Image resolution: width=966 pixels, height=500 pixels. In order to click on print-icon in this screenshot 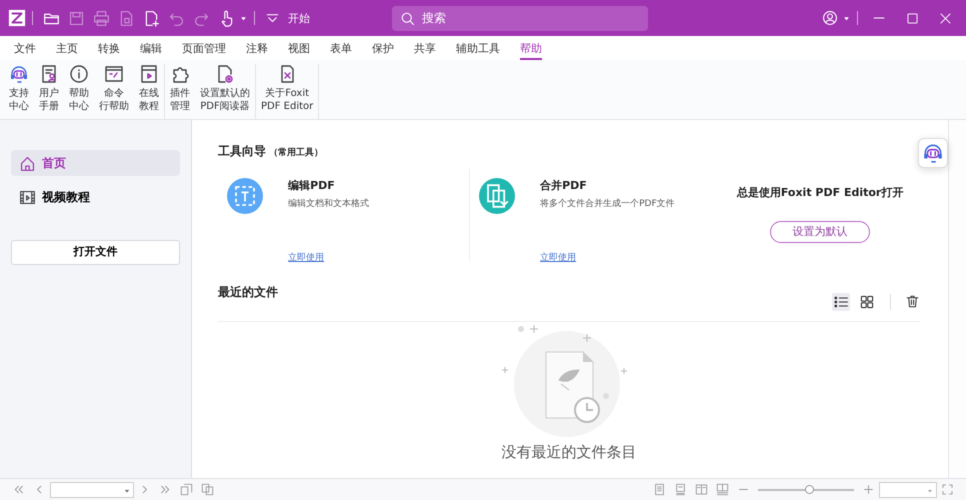, I will do `click(101, 18)`.